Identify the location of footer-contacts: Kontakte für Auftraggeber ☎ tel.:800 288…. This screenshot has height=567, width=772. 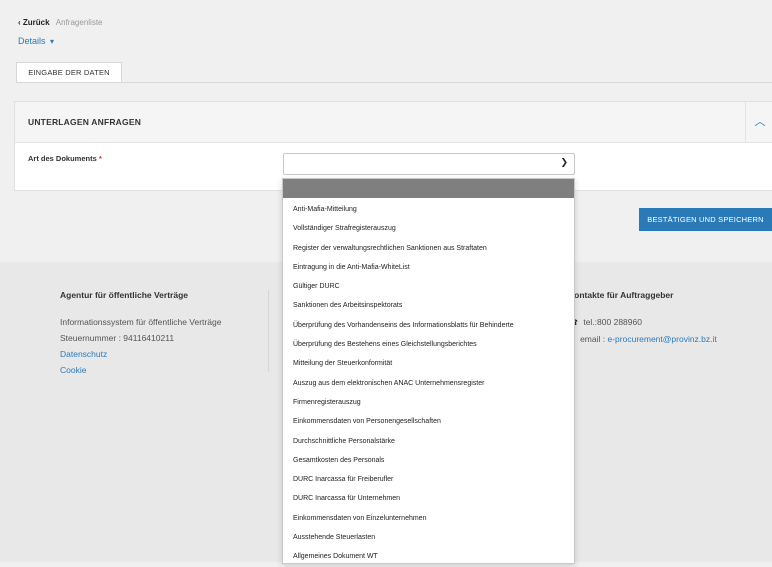
(642, 319).